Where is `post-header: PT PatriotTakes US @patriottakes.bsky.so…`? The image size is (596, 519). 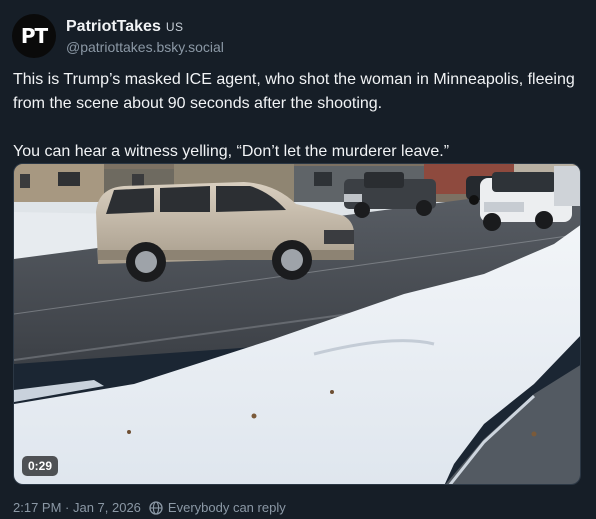 post-header: PT PatriotTakes US @patriottakes.bsky.so… is located at coordinates (118, 36).